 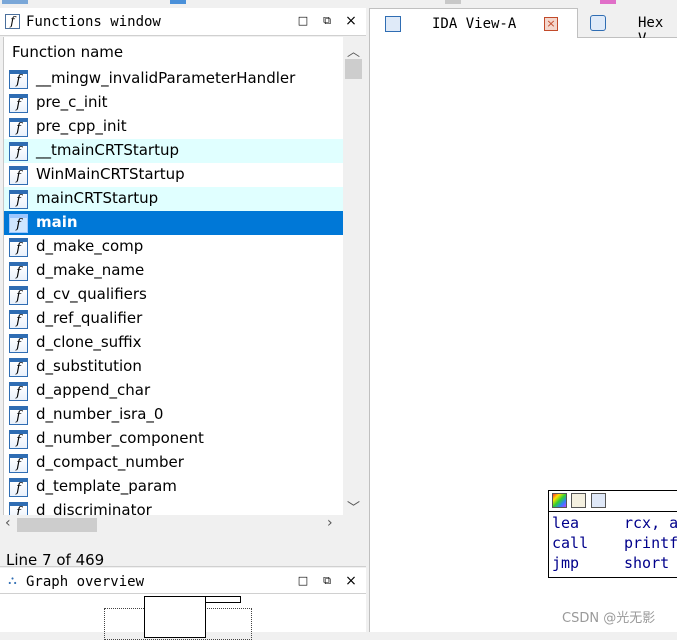 What do you see at coordinates (614, 543) in the screenshot?
I see `asm-line: call printf` at bounding box center [614, 543].